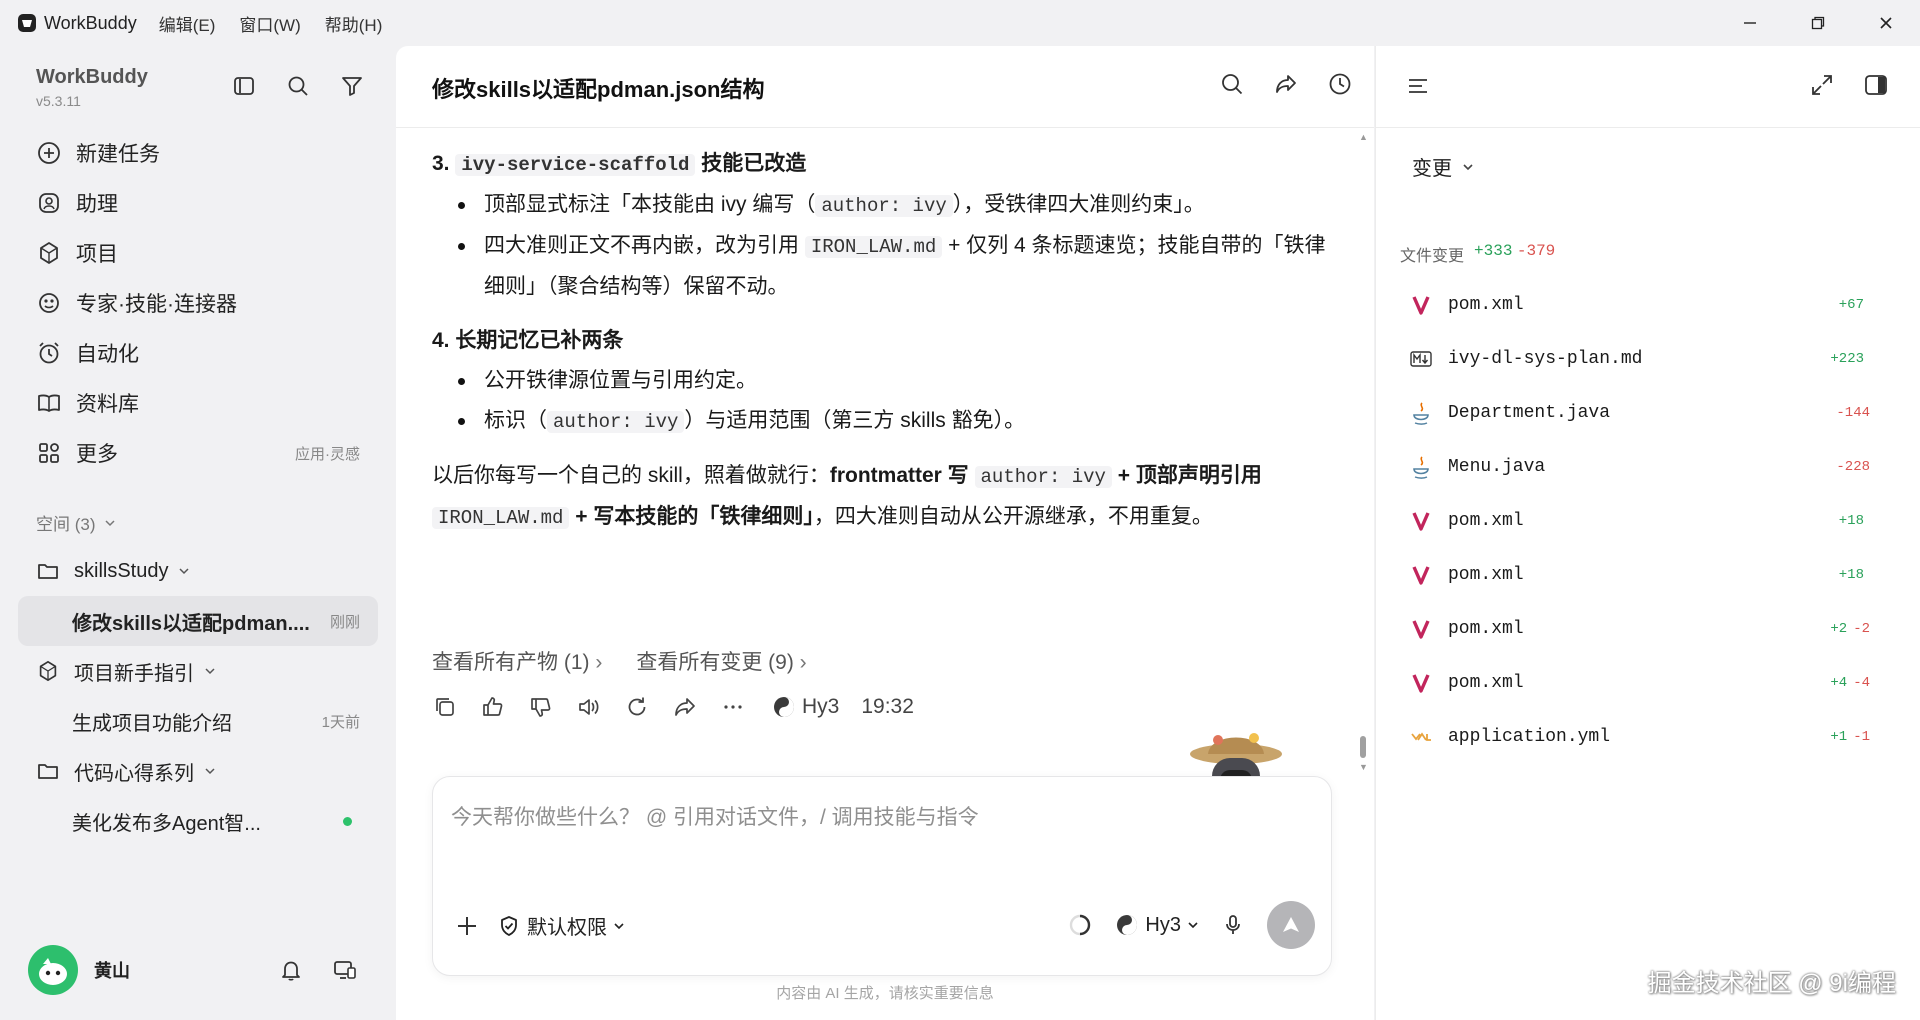  I want to click on folder-icon, so click(48, 771).